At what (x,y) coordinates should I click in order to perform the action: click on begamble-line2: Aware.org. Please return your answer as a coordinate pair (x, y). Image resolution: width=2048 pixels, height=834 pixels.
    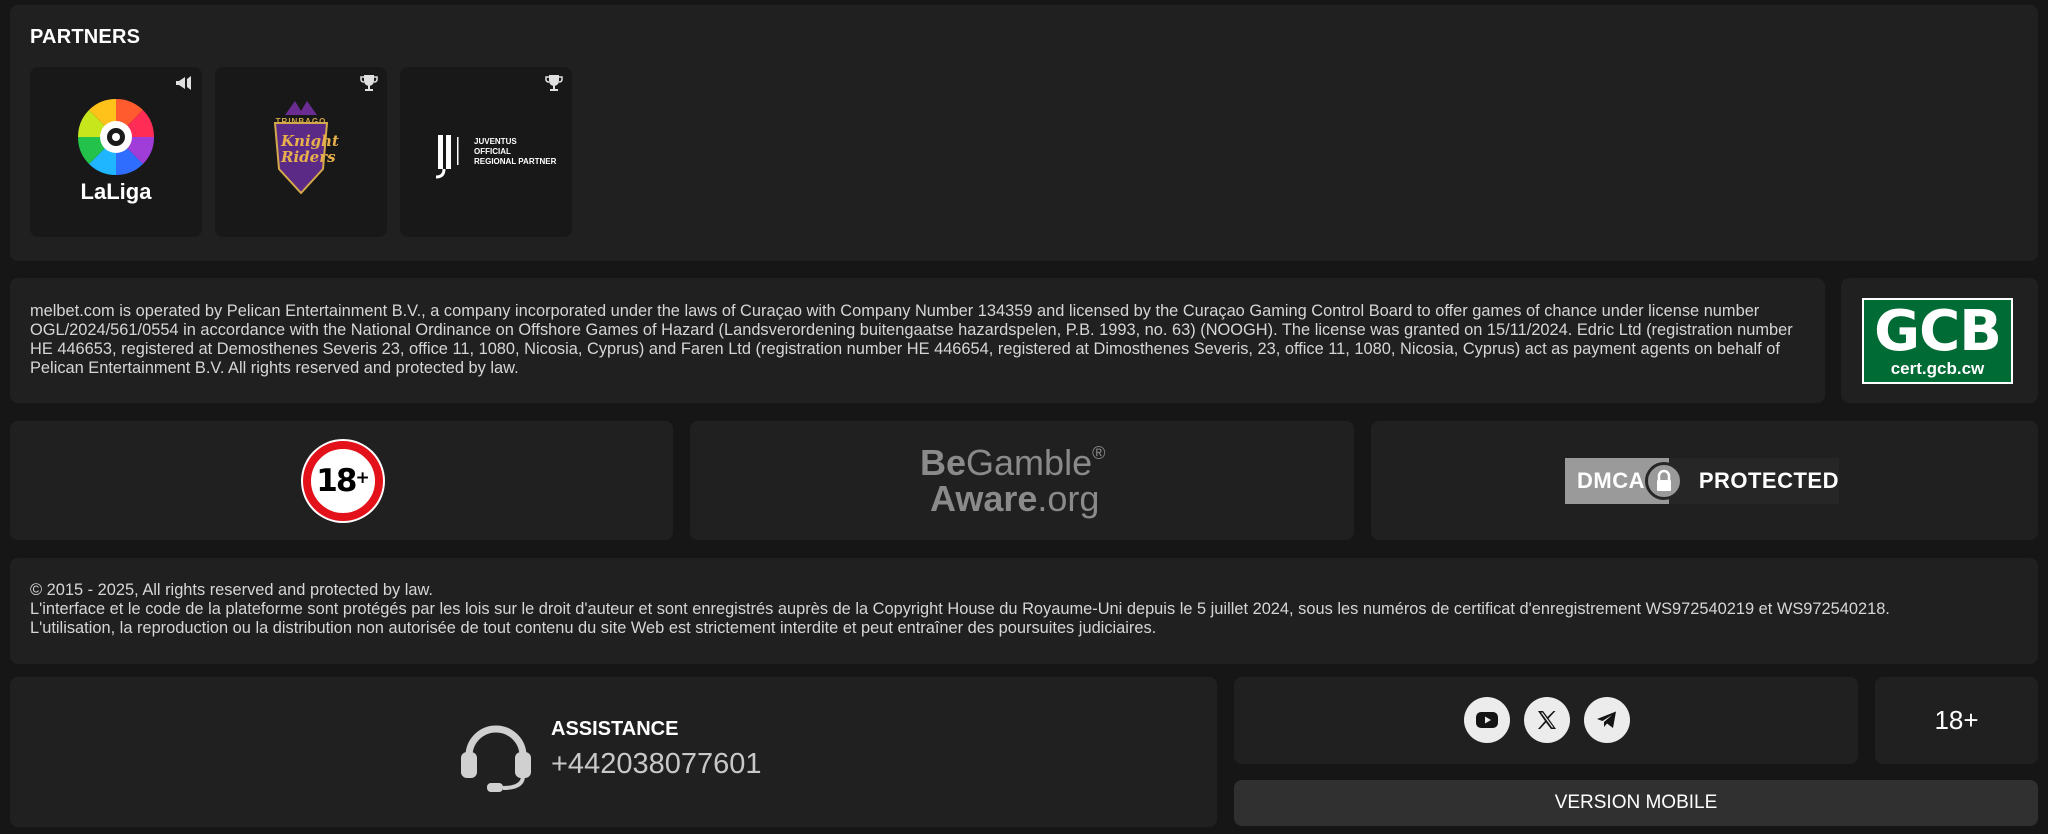
    Looking at the image, I should click on (1014, 499).